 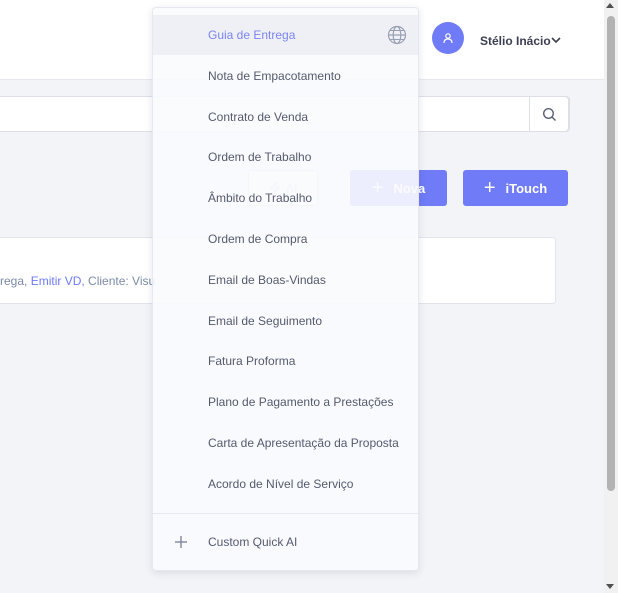 I want to click on menu-item-guia-de-entrega: Guia de Entrega, so click(x=285, y=35).